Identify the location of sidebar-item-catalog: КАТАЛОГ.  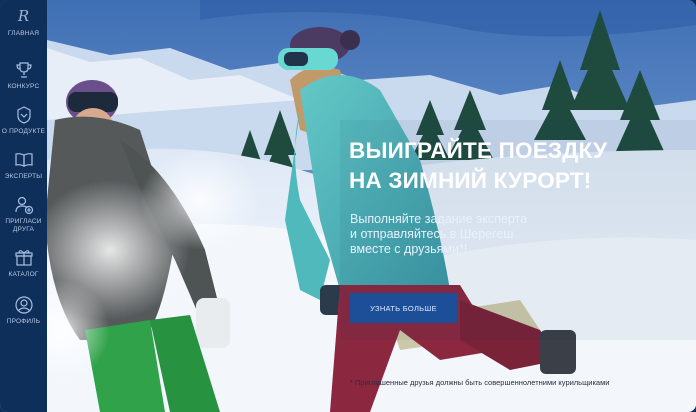
(23, 263).